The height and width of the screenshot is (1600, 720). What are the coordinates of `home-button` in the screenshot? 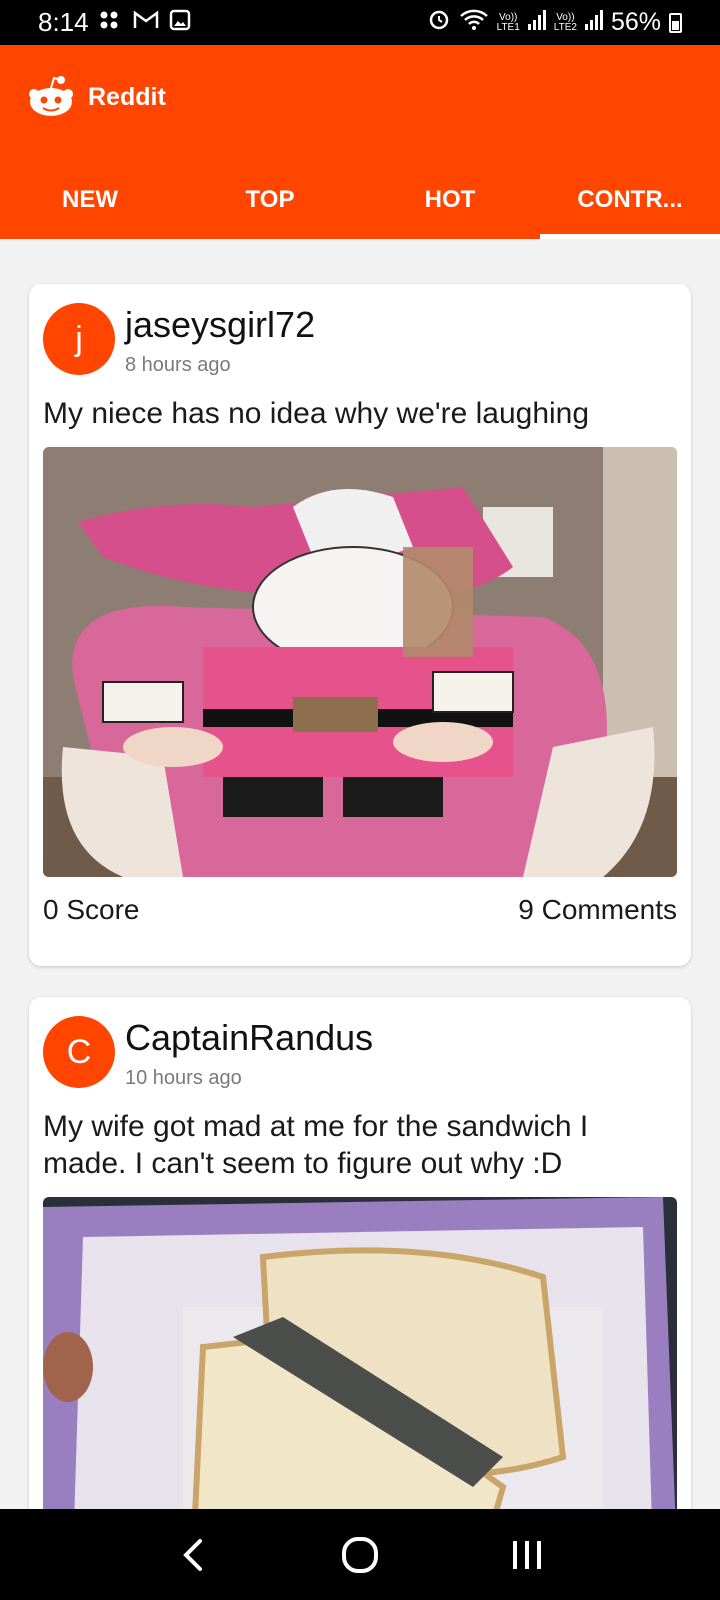 It's located at (360, 1555).